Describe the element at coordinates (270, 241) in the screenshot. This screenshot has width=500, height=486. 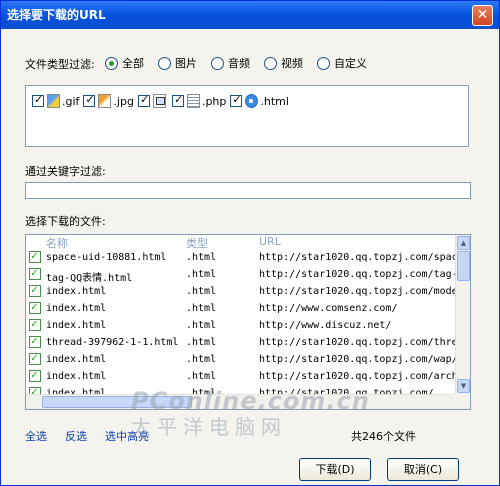
I see `column-url: URL` at that location.